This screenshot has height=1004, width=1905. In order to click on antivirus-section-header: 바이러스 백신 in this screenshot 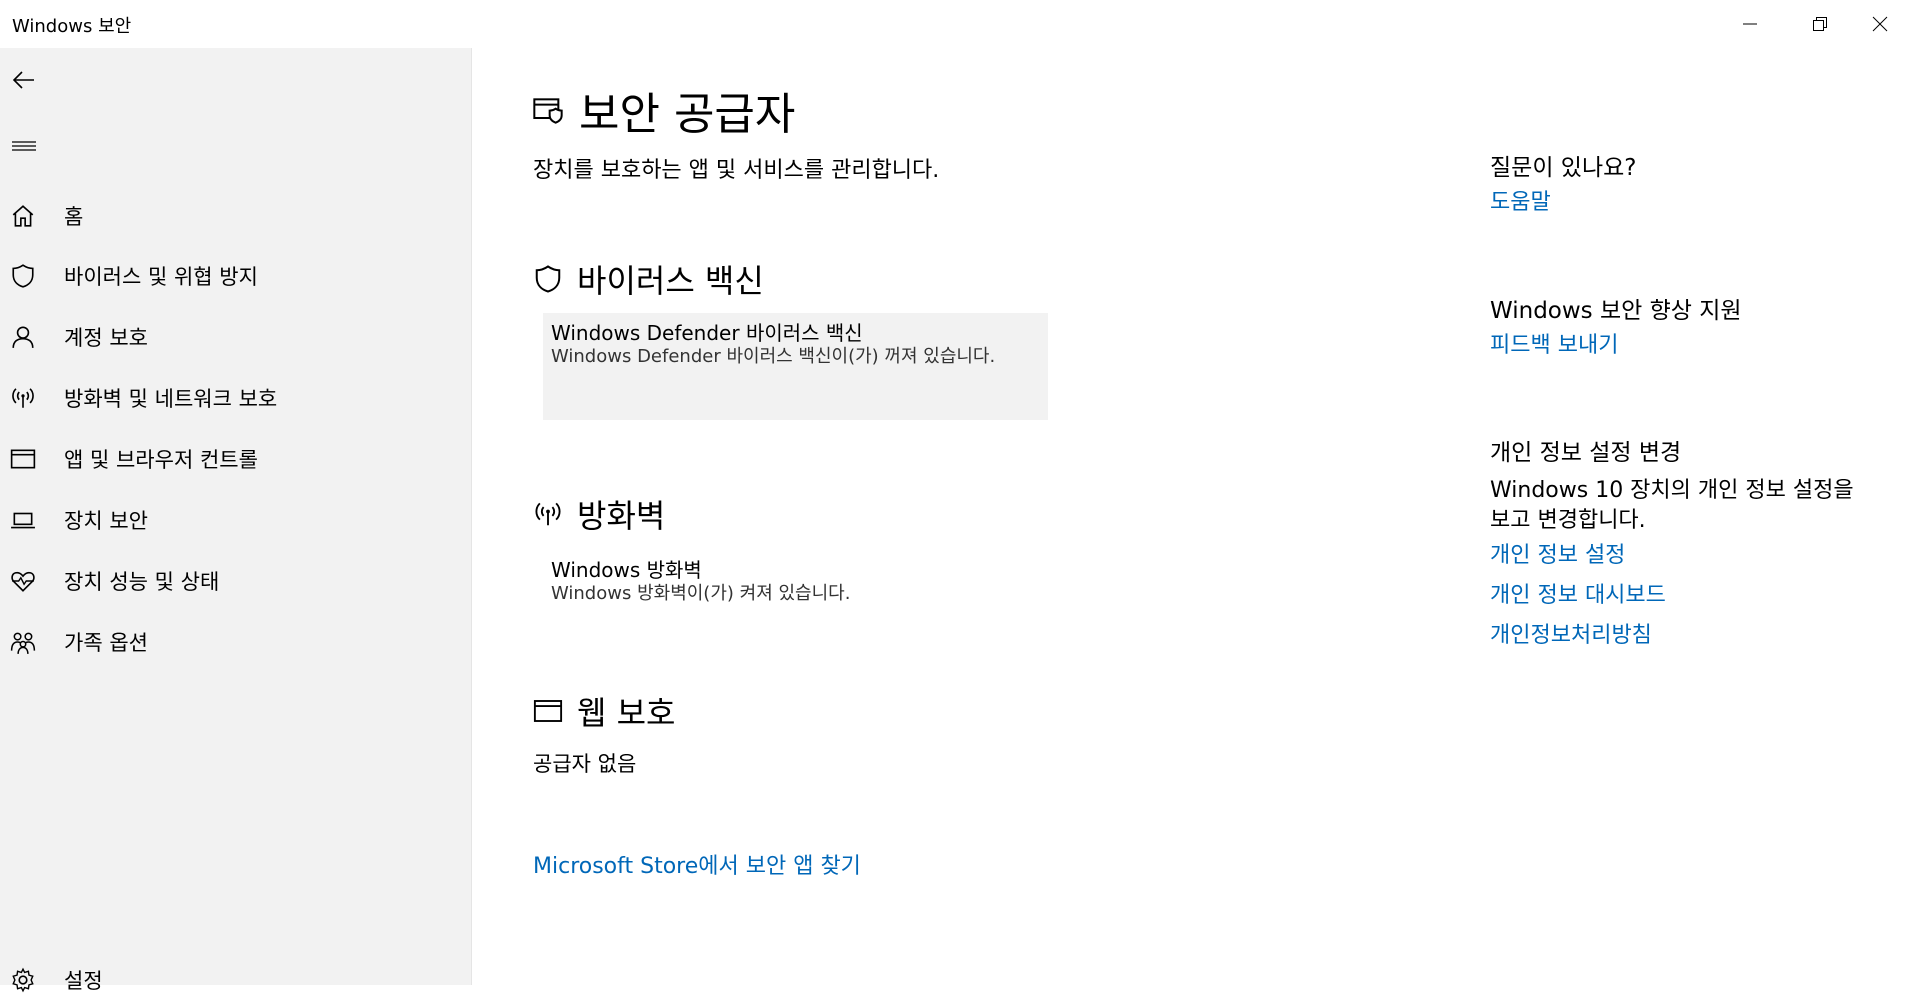, I will do `click(648, 279)`.